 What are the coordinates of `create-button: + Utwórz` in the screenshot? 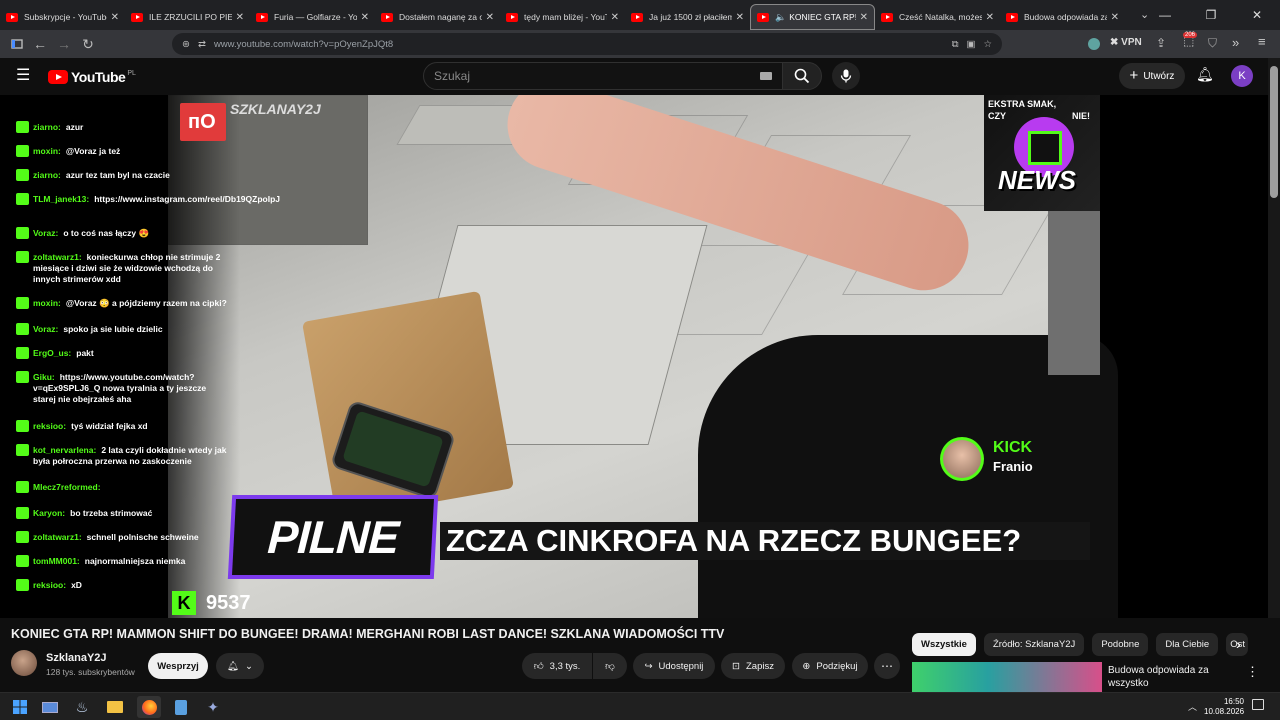 It's located at (1152, 76).